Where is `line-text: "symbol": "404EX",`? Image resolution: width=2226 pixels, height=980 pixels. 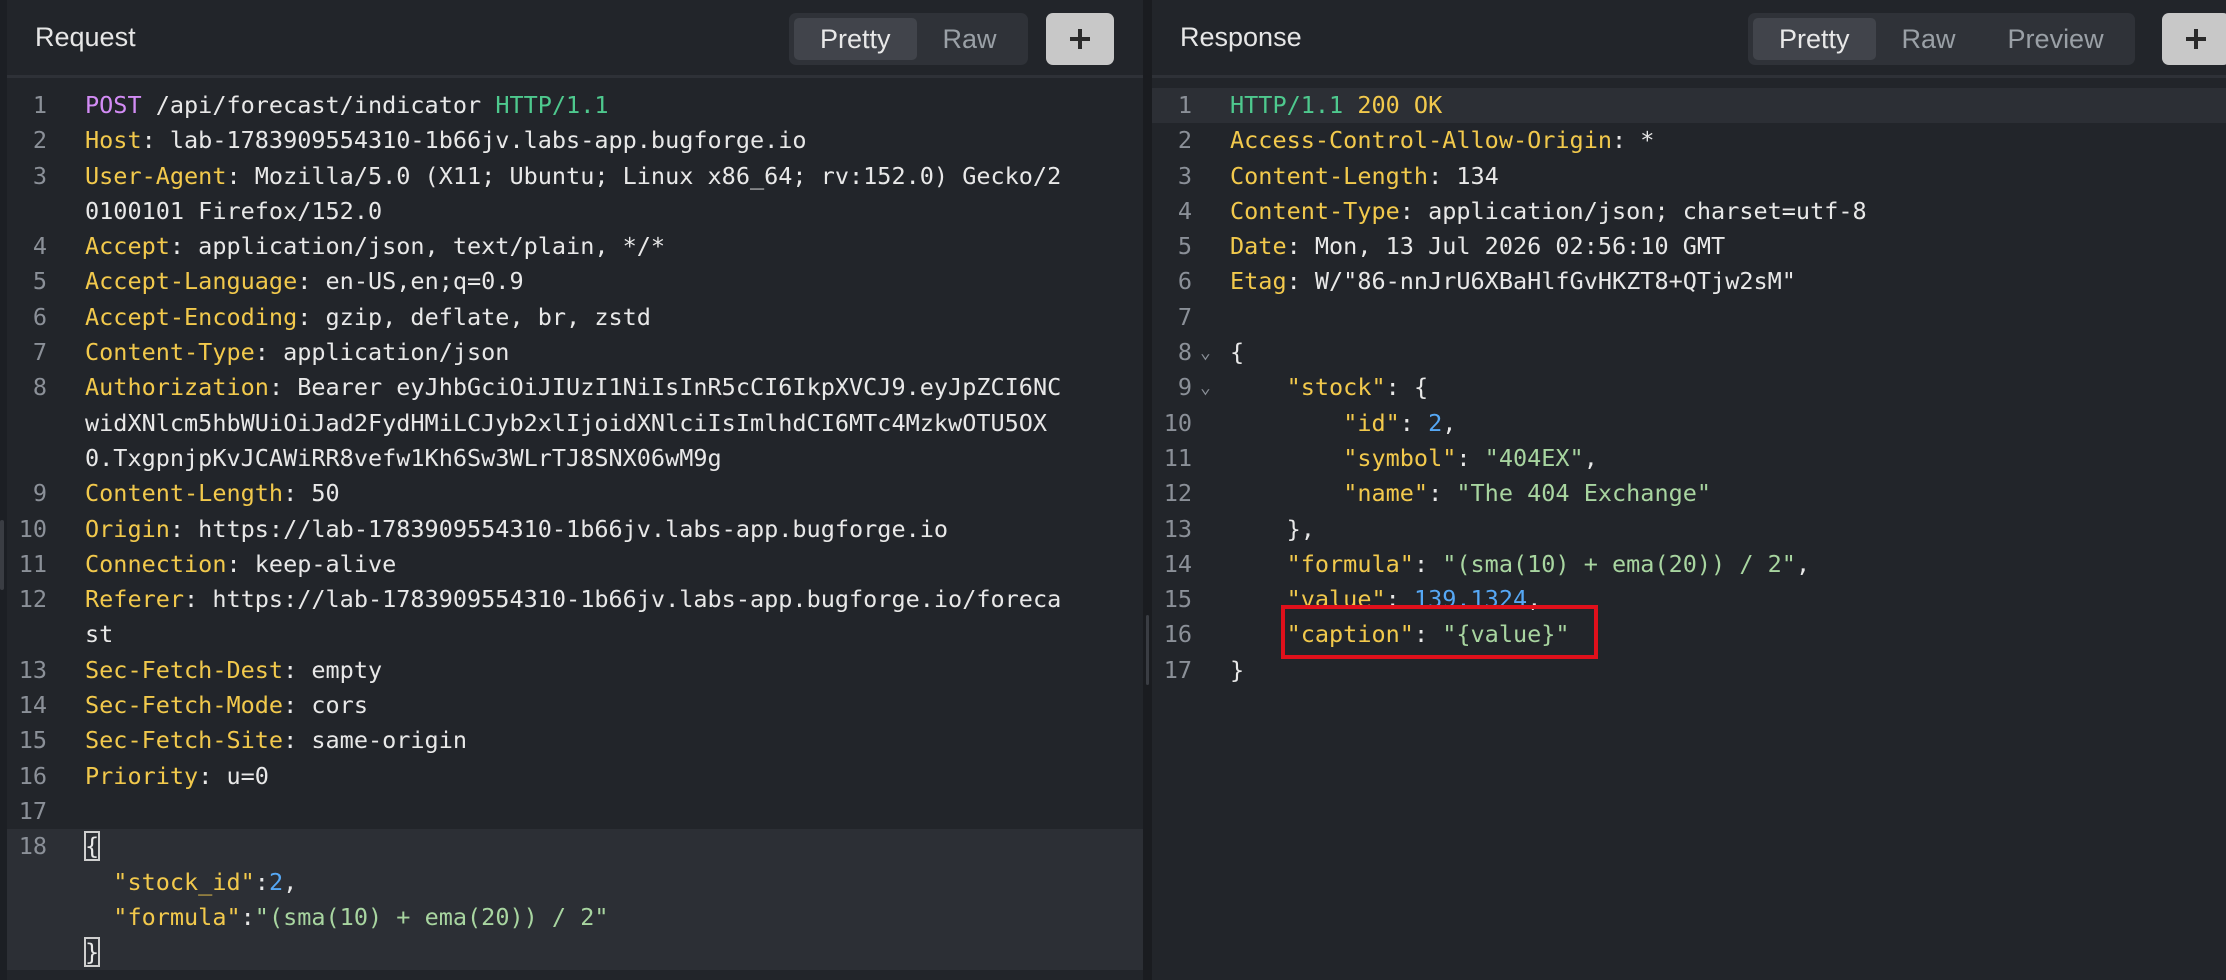
line-text: "symbol": "404EX", is located at coordinates (1414, 458).